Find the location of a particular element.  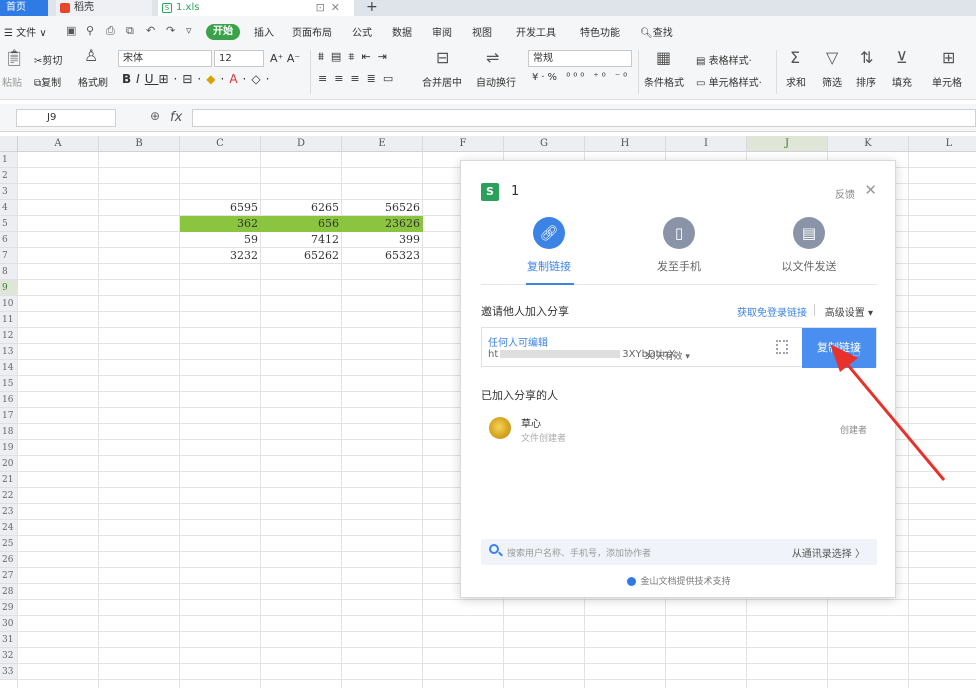

row-header-26: 26 is located at coordinates (9, 560).